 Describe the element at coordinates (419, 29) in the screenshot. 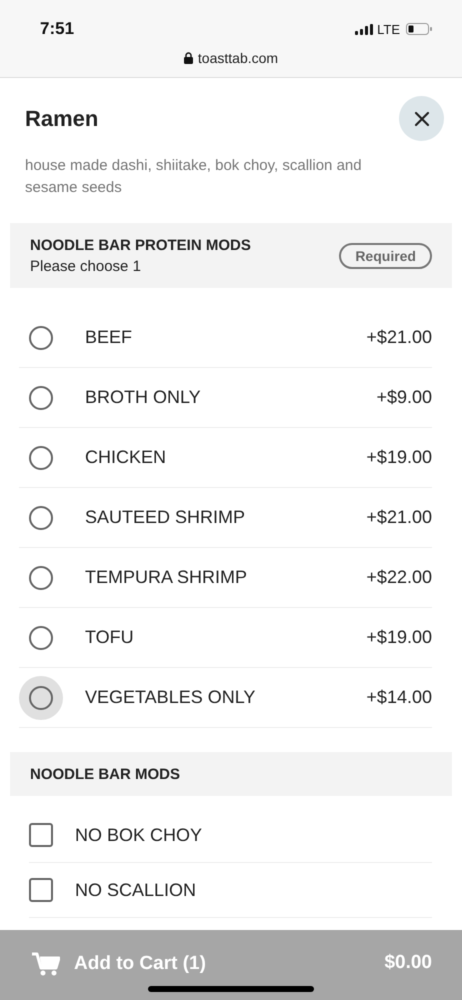

I see `battery-icon` at that location.